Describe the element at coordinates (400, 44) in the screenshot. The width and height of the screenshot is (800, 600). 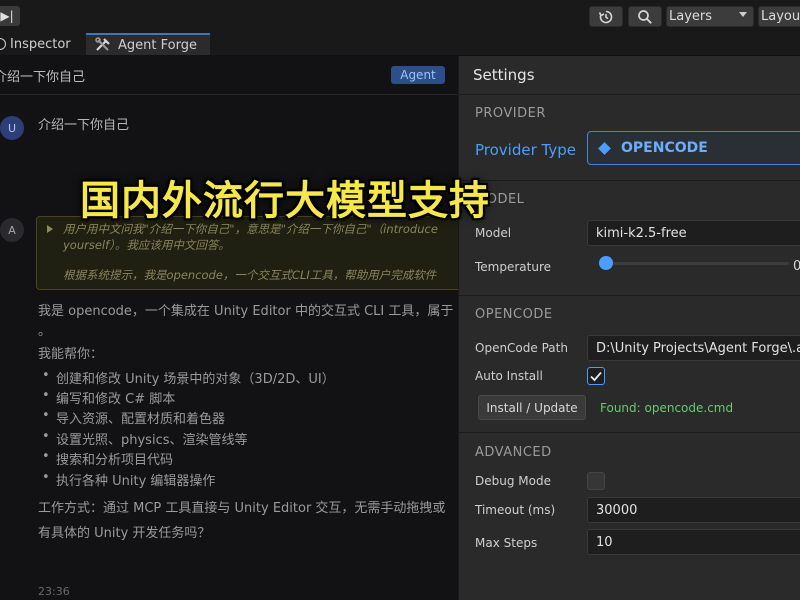
I see `tab-bar: Inspector Agent Forge` at that location.